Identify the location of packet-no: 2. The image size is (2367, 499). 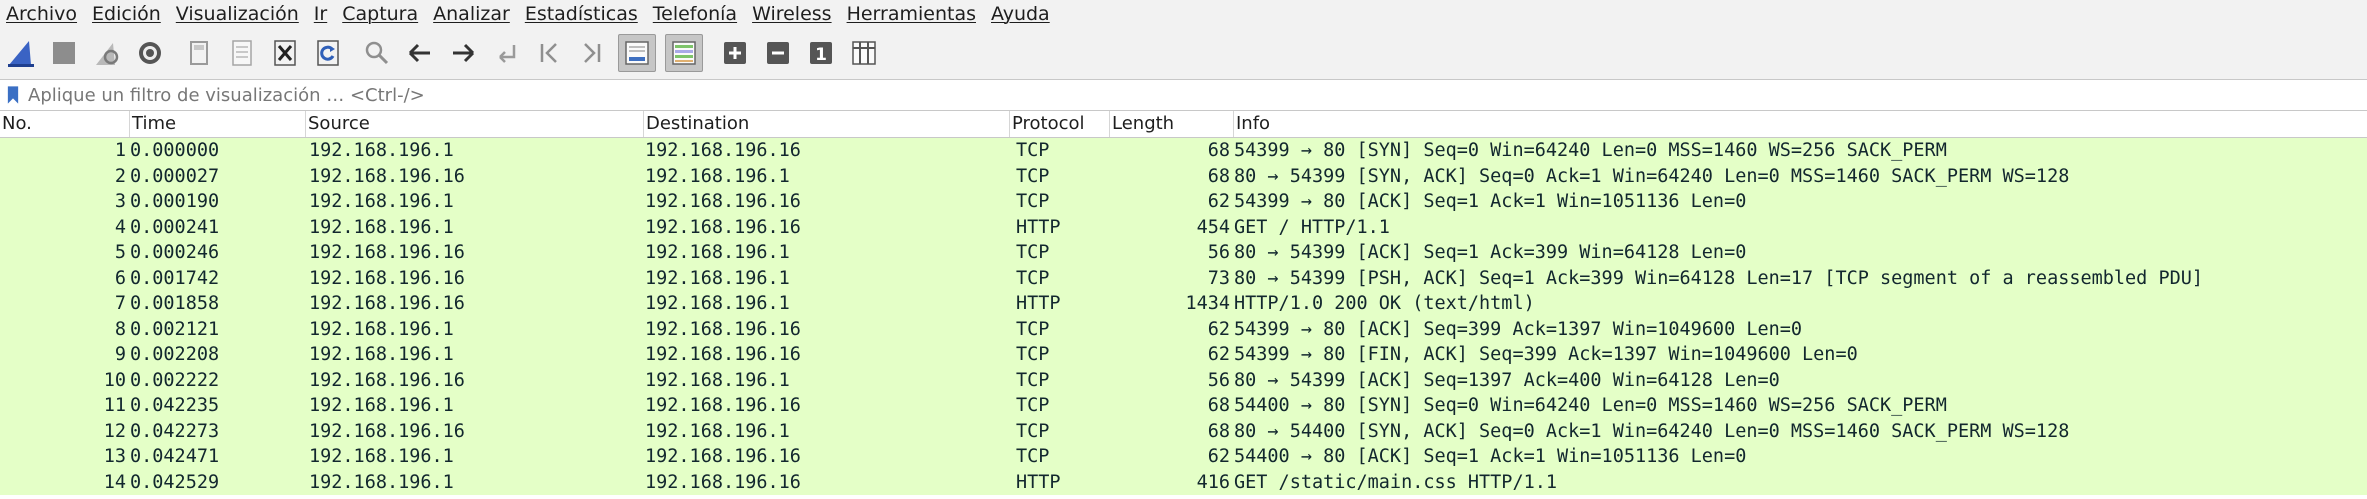
(120, 176).